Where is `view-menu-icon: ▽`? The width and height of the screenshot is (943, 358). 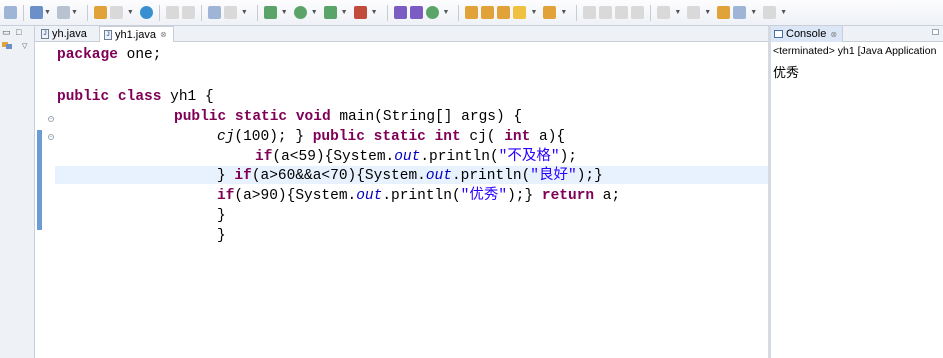
view-menu-icon: ▽ is located at coordinates (24, 46).